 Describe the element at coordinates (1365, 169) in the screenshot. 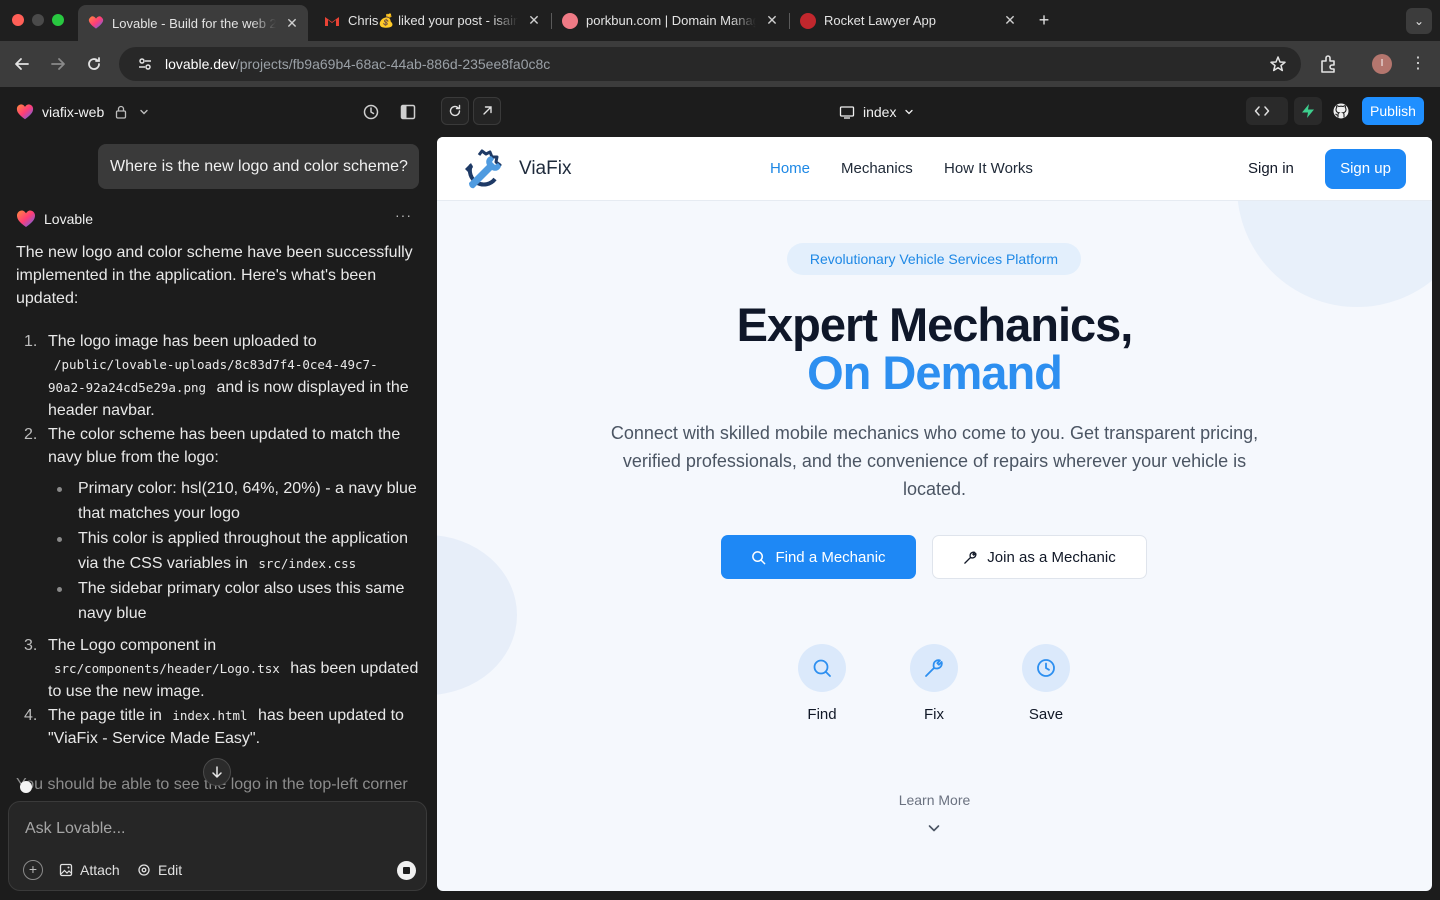

I see `sign-up-button: Sign up` at that location.